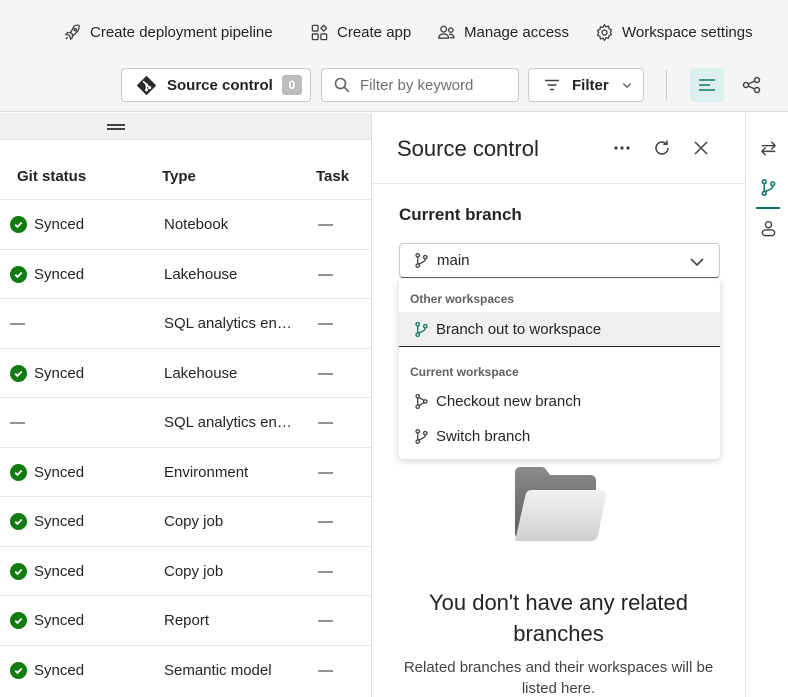 The image size is (788, 697). Describe the element at coordinates (768, 187) in the screenshot. I see `branches-tab` at that location.